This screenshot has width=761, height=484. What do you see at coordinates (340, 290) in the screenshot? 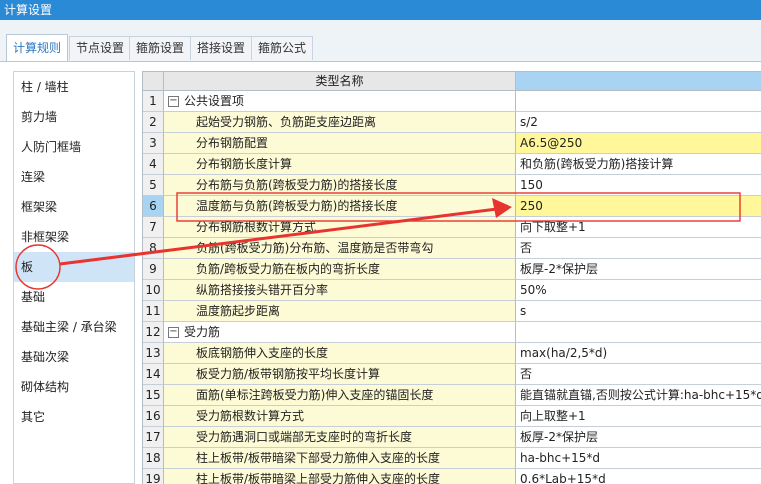
I see `setting-name-cell: 纵筋搭接接头错开百分率` at bounding box center [340, 290].